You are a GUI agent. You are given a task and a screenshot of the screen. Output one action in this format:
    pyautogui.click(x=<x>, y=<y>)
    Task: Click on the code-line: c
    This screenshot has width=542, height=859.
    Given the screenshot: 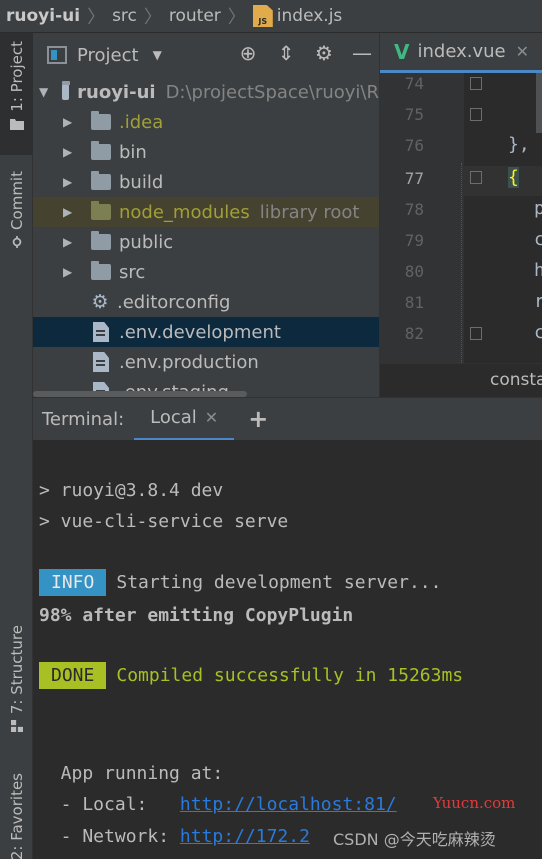 What is the action you would take?
    pyautogui.click(x=538, y=332)
    